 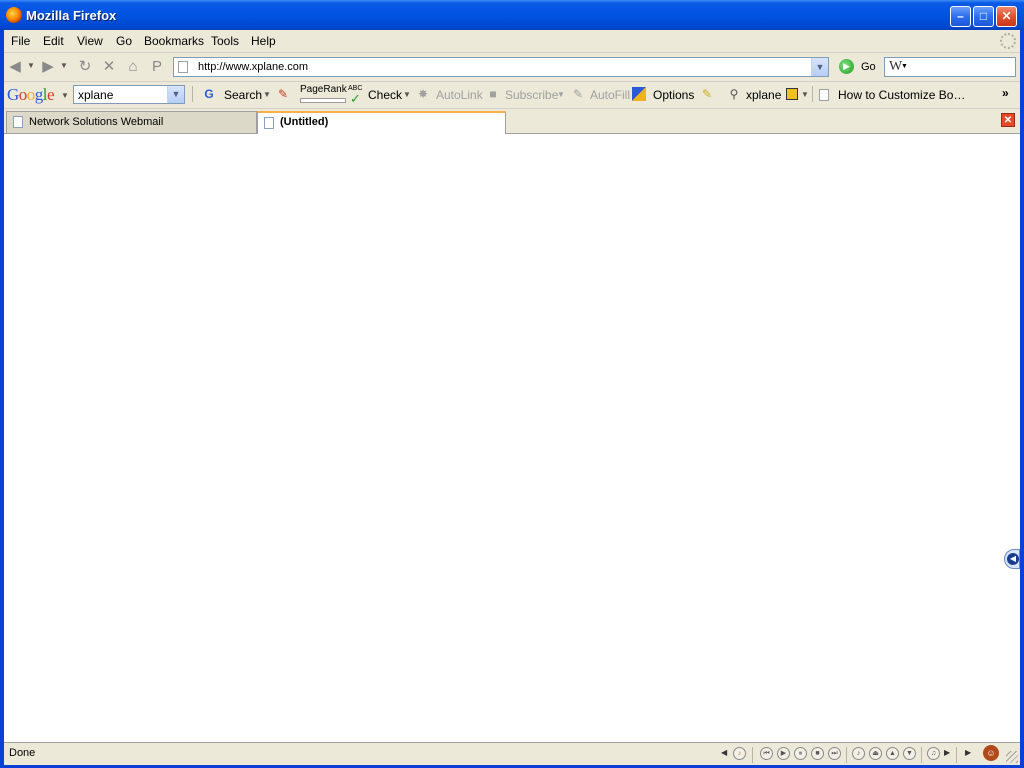 I want to click on paypal-icon: P, so click(x=157, y=67).